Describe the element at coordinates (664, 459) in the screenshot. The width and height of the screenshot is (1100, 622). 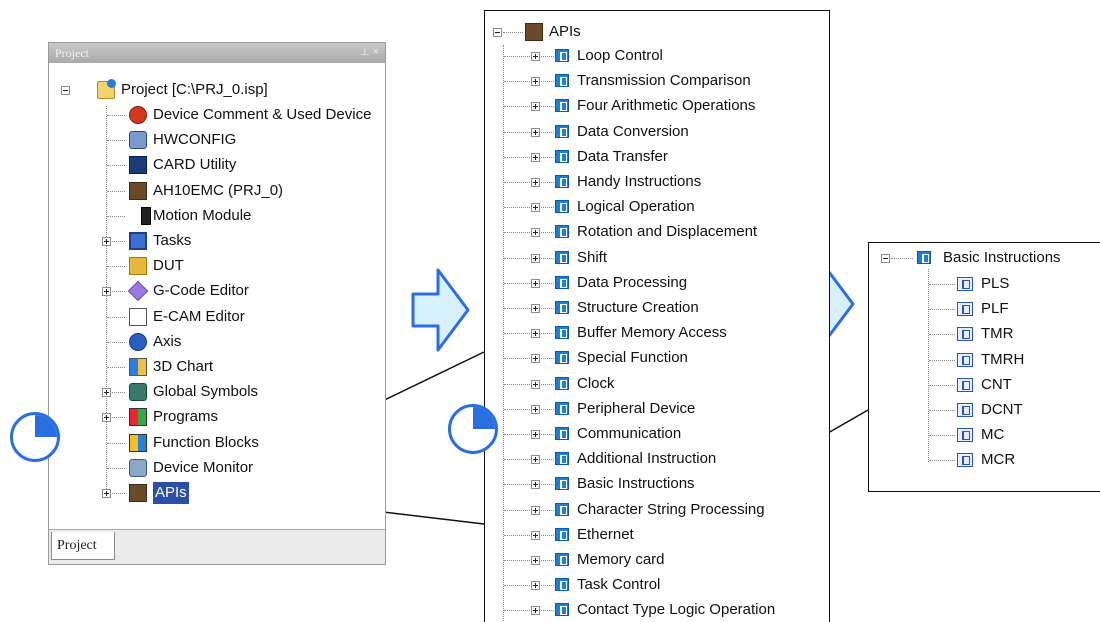
I see `api-group-item: Additional Instruction` at that location.